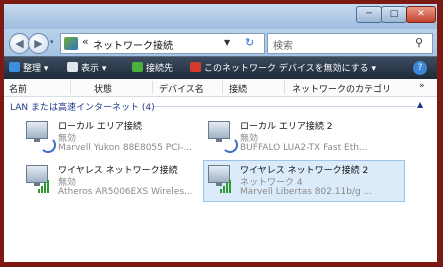 This screenshot has width=443, height=267. I want to click on column-network-category: ネットワークのカテゴリ, so click(341, 88).